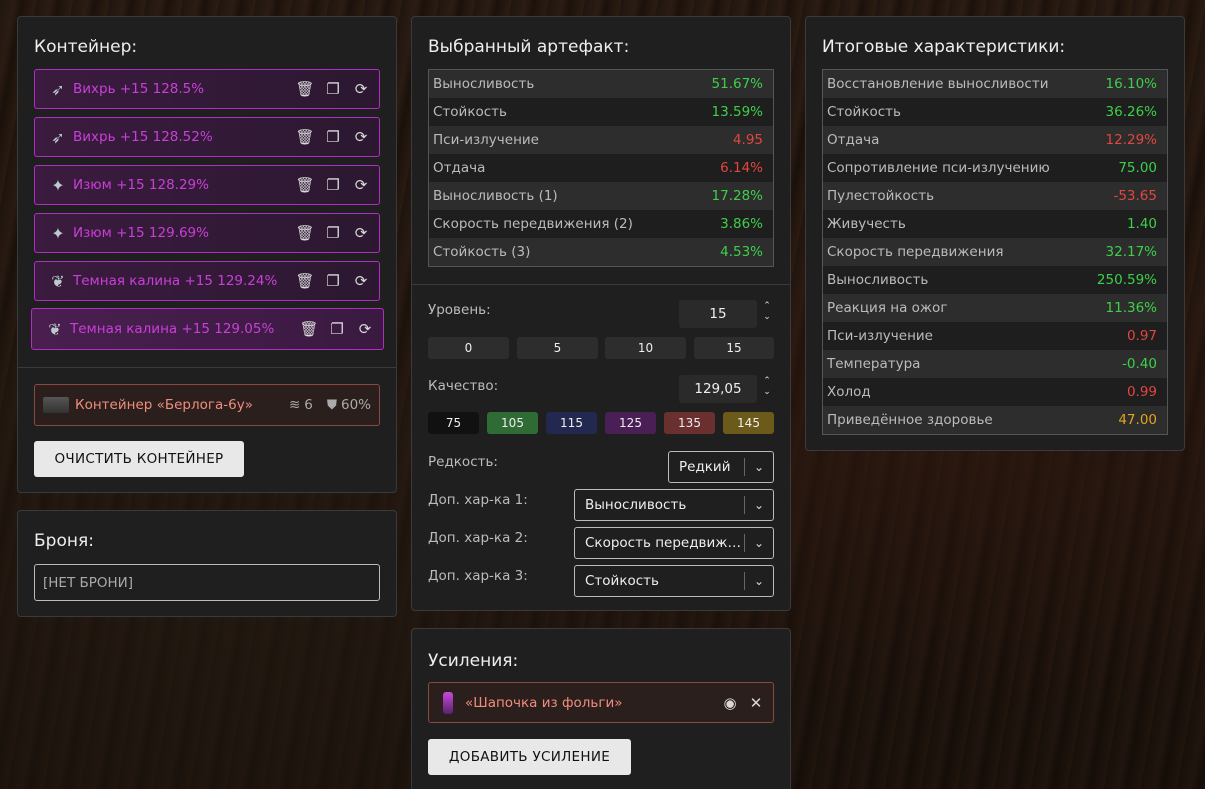 This screenshot has height=789, width=1205. Describe the element at coordinates (645, 348) in the screenshot. I see `level-preset-button: 10` at that location.